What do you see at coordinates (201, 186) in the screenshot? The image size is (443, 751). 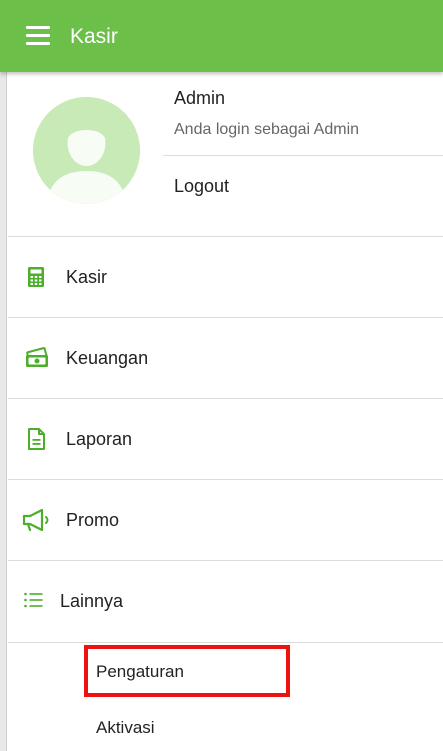 I see `logout-button: Logout` at bounding box center [201, 186].